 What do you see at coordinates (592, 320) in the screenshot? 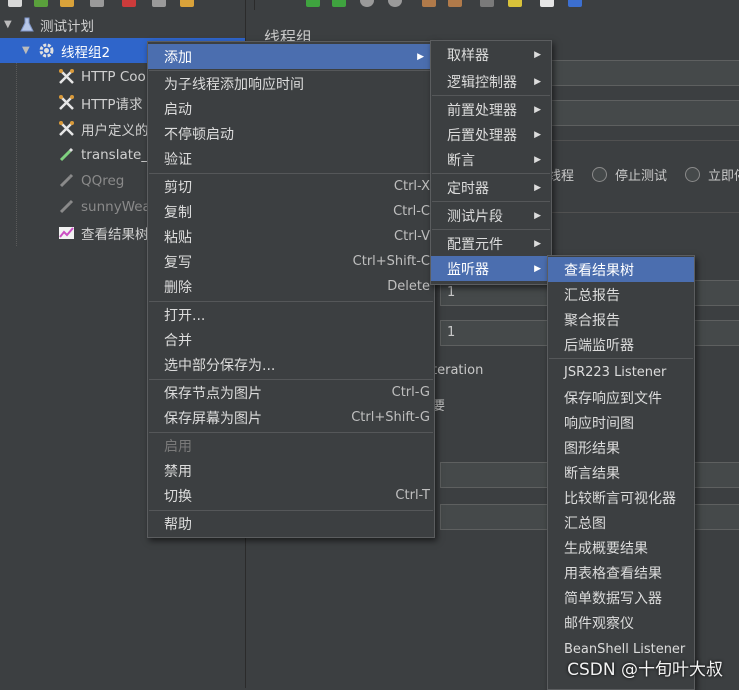
I see `menu-item-label: 聚合报告` at bounding box center [592, 320].